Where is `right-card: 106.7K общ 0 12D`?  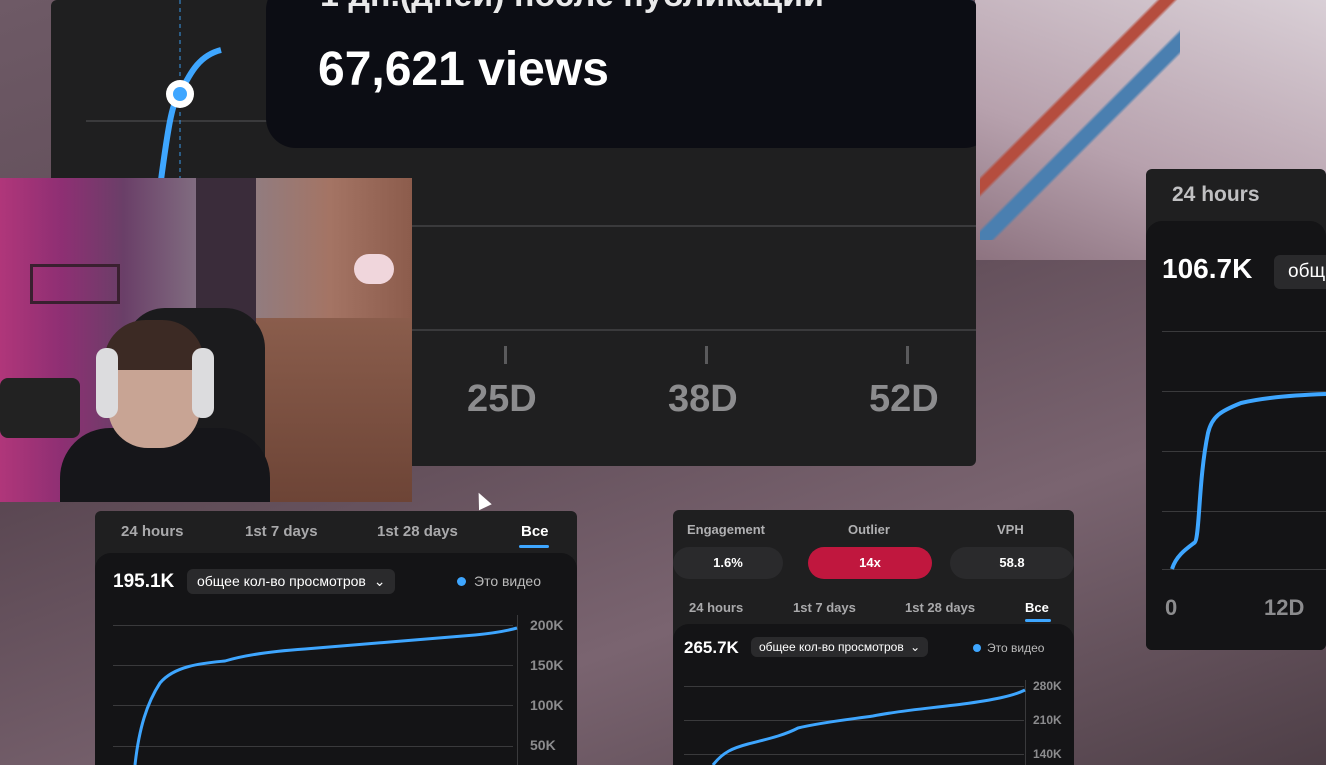 right-card: 106.7K общ 0 12D is located at coordinates (1236, 435).